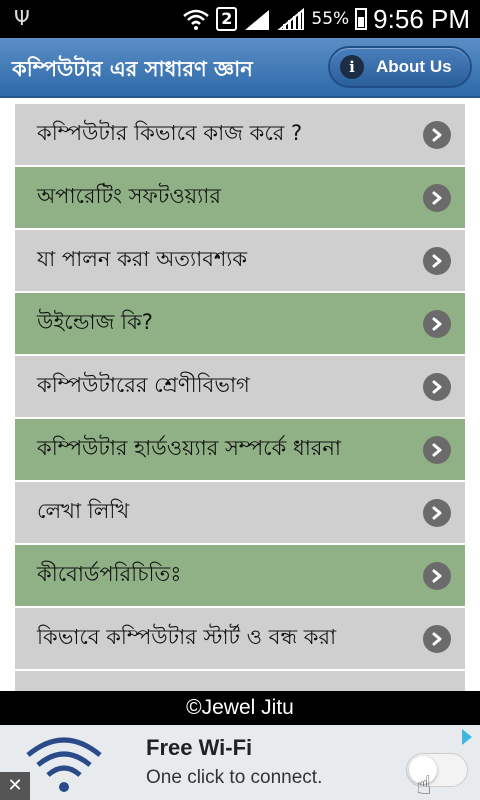 The width and height of the screenshot is (480, 800). I want to click on menu-item-label: অপারেটিং সফটওয়্যার, so click(129, 196).